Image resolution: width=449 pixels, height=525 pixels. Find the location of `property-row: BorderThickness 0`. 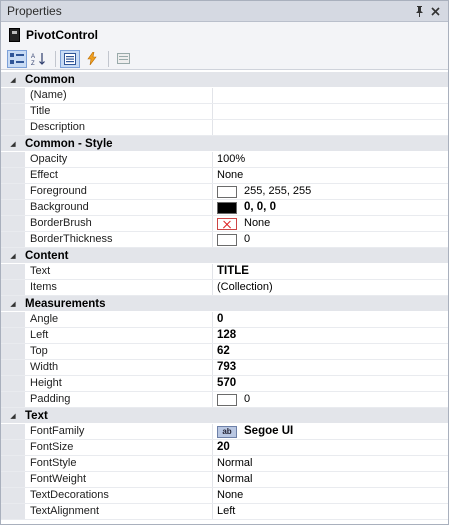

property-row: BorderThickness 0 is located at coordinates (224, 240).